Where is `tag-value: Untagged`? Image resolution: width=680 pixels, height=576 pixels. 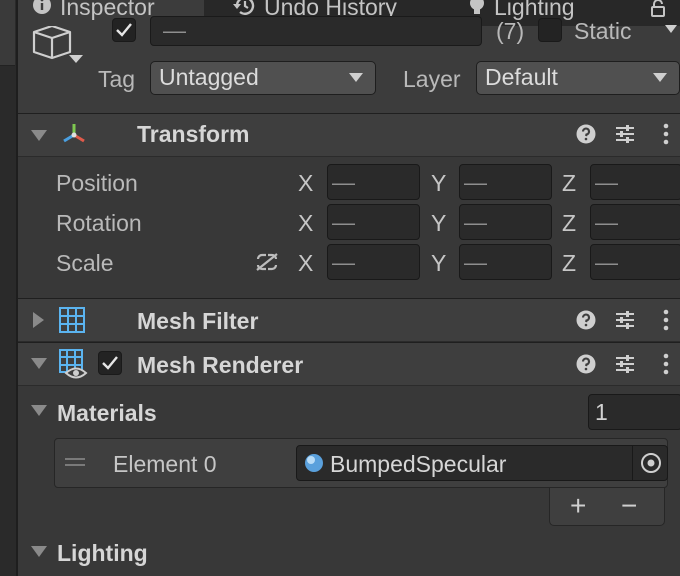 tag-value: Untagged is located at coordinates (209, 77).